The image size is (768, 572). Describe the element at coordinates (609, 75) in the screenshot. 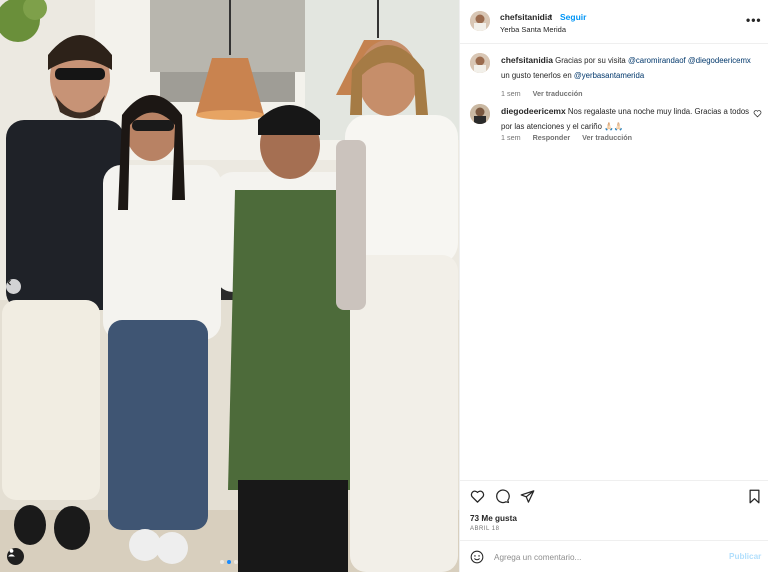

I see `mention-link: @yerbasantamerida` at that location.